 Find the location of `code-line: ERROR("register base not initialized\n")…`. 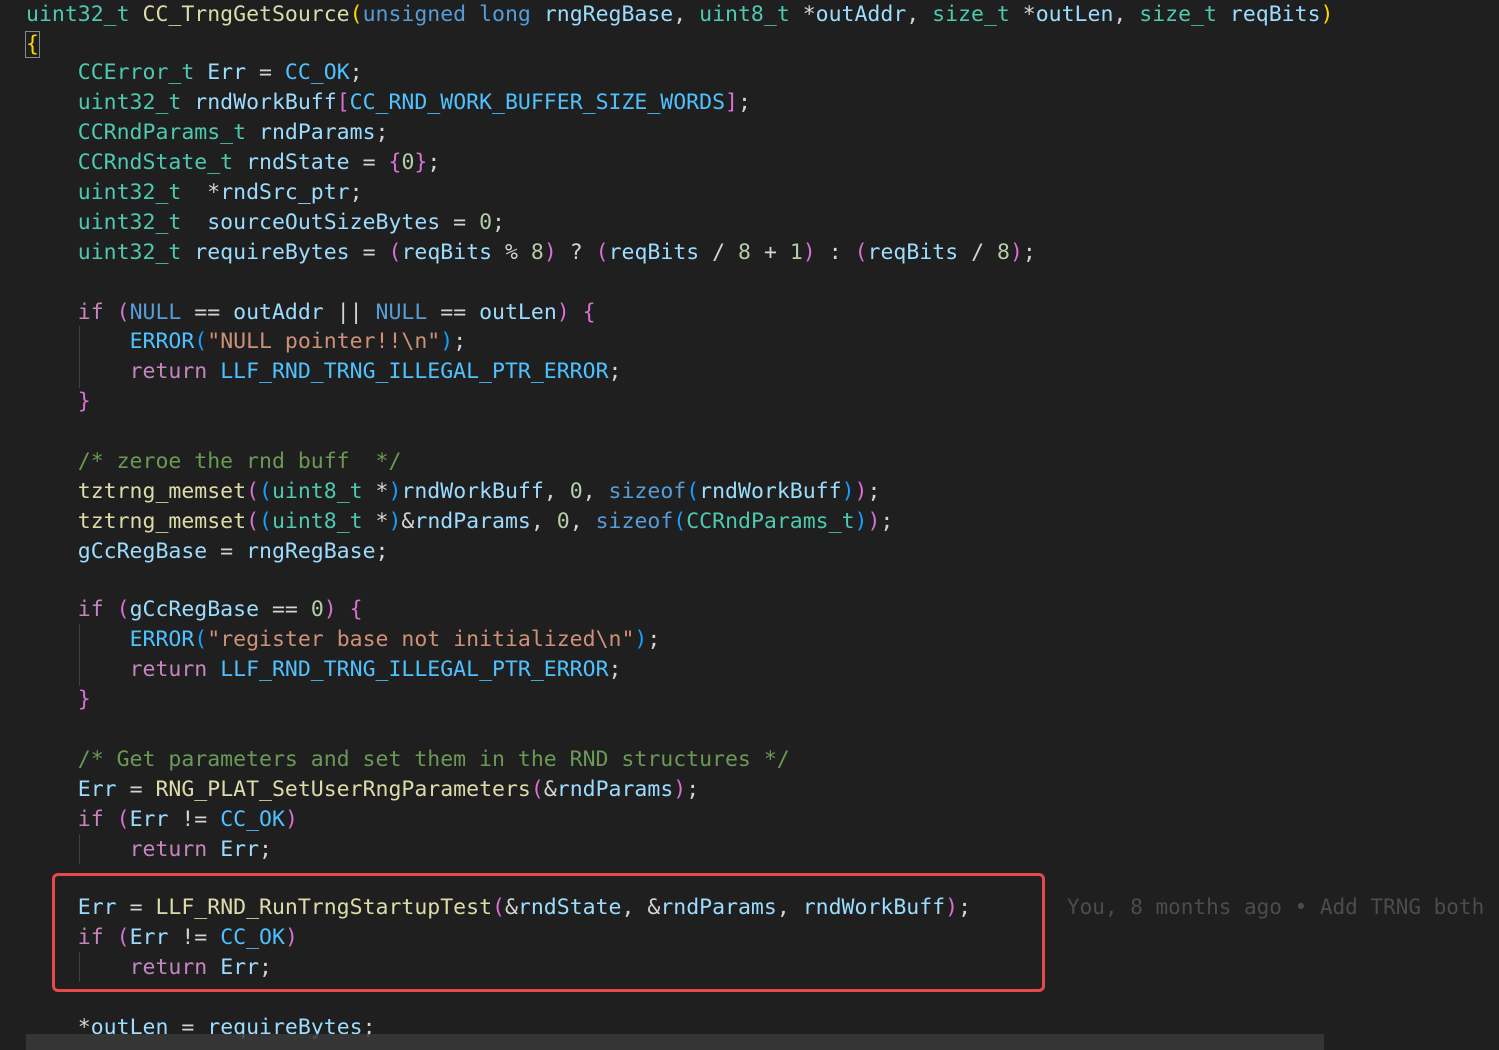

code-line: ERROR("register base not initialized\n")… is located at coordinates (343, 640).